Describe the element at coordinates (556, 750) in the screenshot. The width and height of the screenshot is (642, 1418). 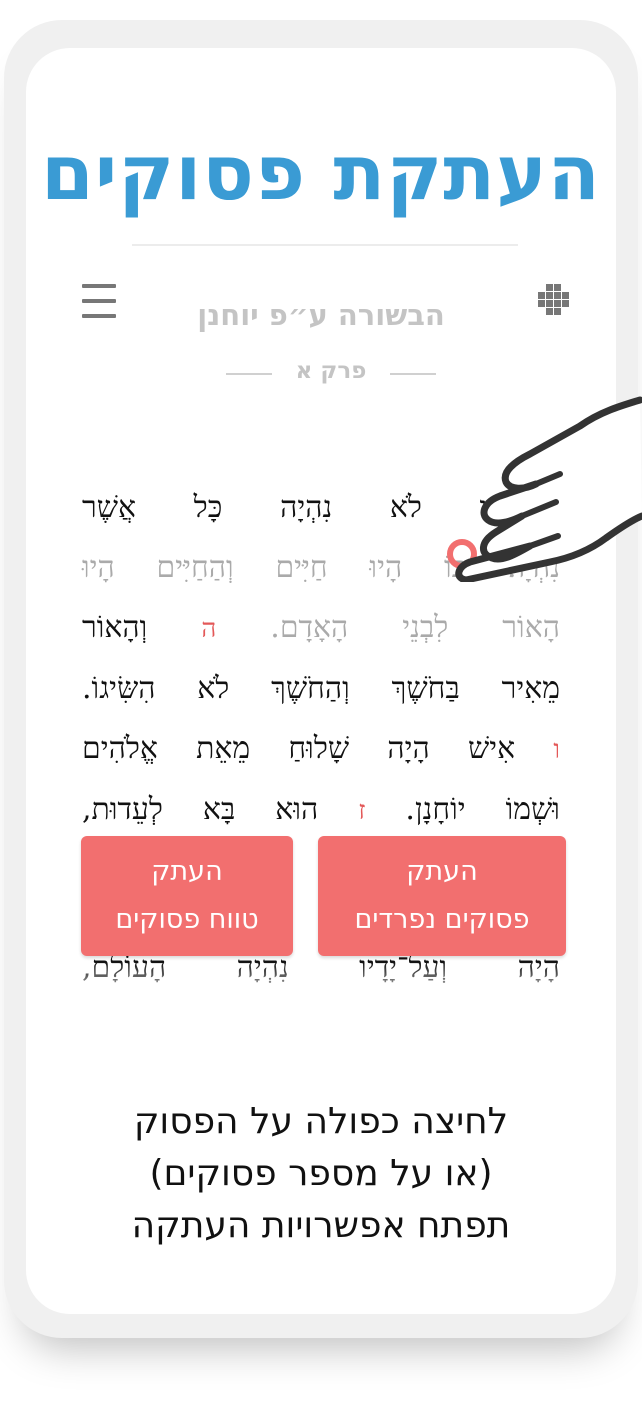
I see `verse-number: ו` at that location.